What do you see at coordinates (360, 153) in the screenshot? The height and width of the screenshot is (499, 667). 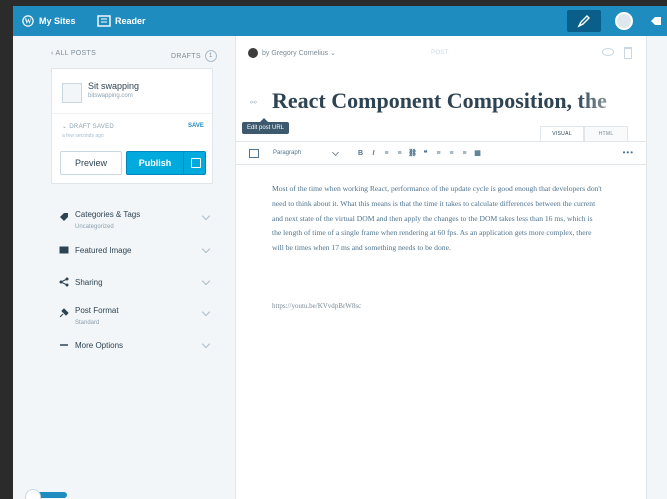 I see `bold-button: B` at bounding box center [360, 153].